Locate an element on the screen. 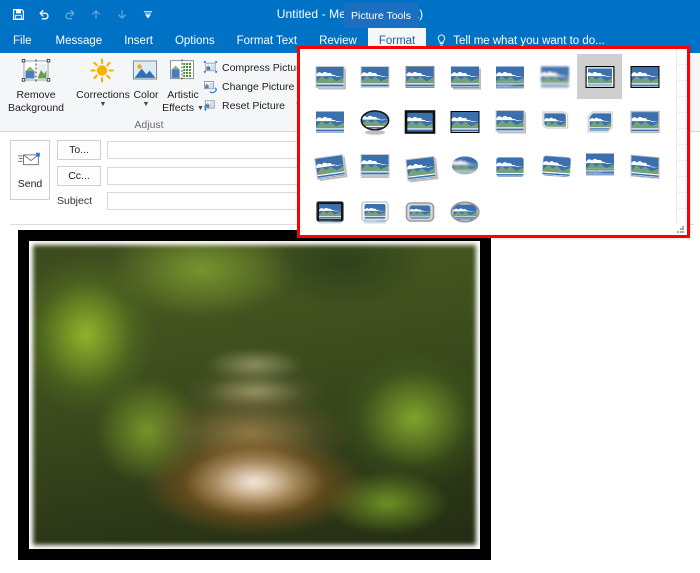 This screenshot has height=573, width=700. contextual-tab-label: Picture Tools is located at coordinates (381, 15).